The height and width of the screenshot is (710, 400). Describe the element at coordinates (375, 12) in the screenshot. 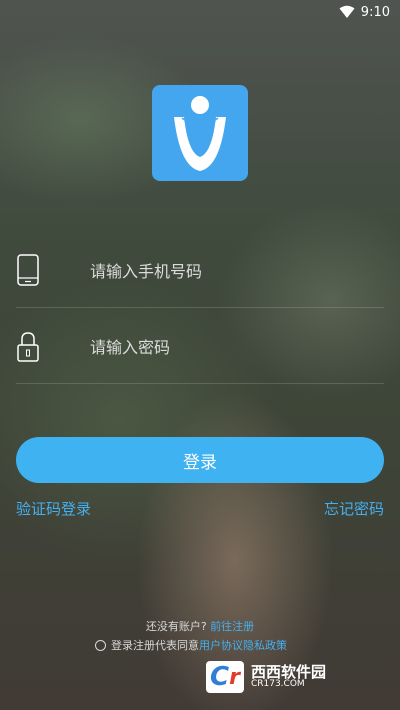

I see `status-time: 9:10` at that location.